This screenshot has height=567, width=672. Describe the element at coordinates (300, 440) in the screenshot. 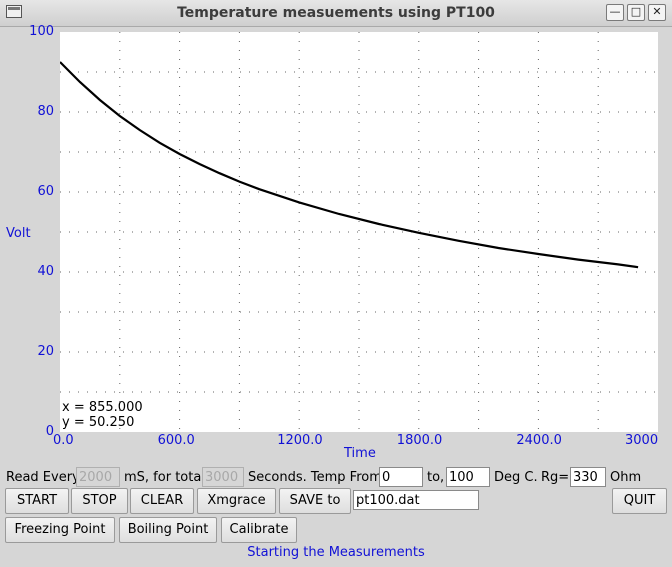

I see `x-tick-label: 1200.0` at that location.